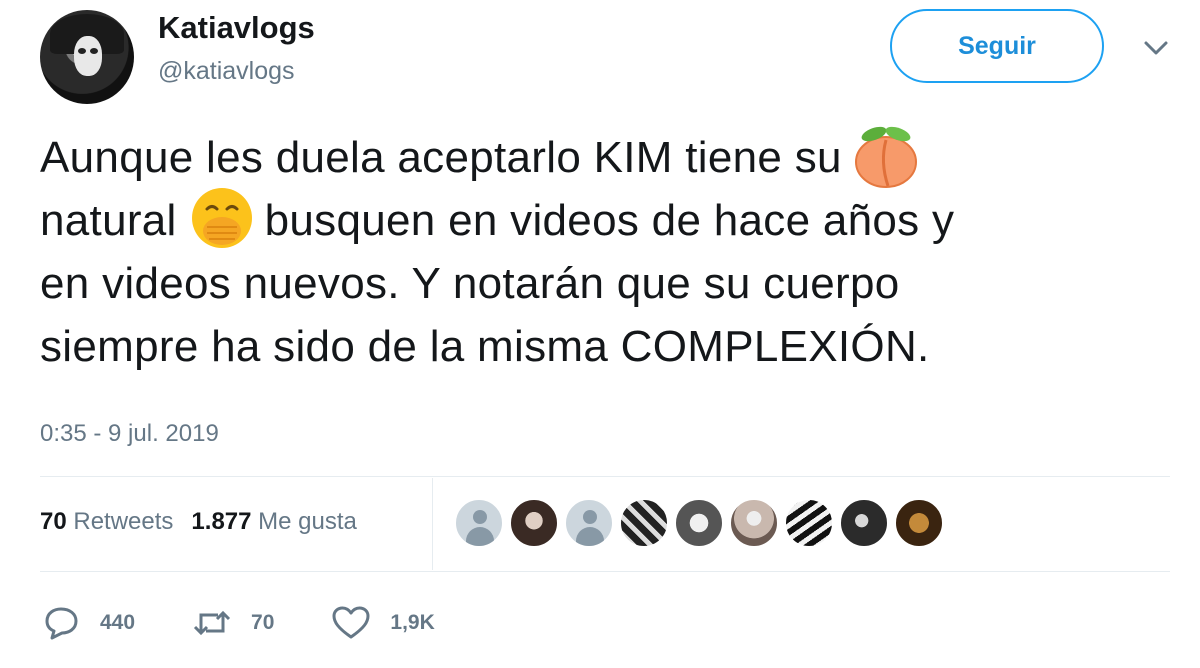 This screenshot has width=1200, height=668. What do you see at coordinates (485, 346) in the screenshot?
I see `tweet-line: siempre ha sido de la misma COMPLEXIÓN.` at bounding box center [485, 346].